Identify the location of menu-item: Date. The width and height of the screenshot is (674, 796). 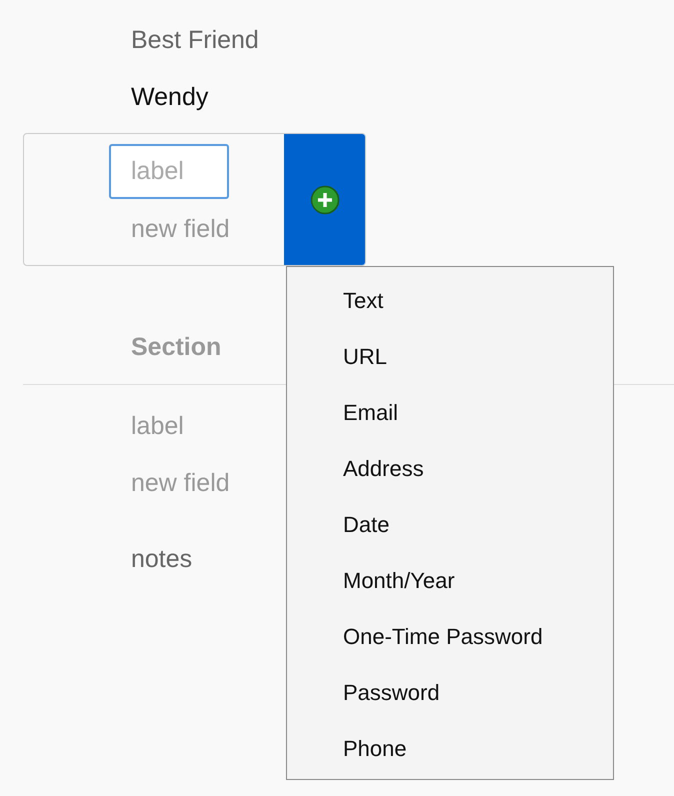
(450, 525).